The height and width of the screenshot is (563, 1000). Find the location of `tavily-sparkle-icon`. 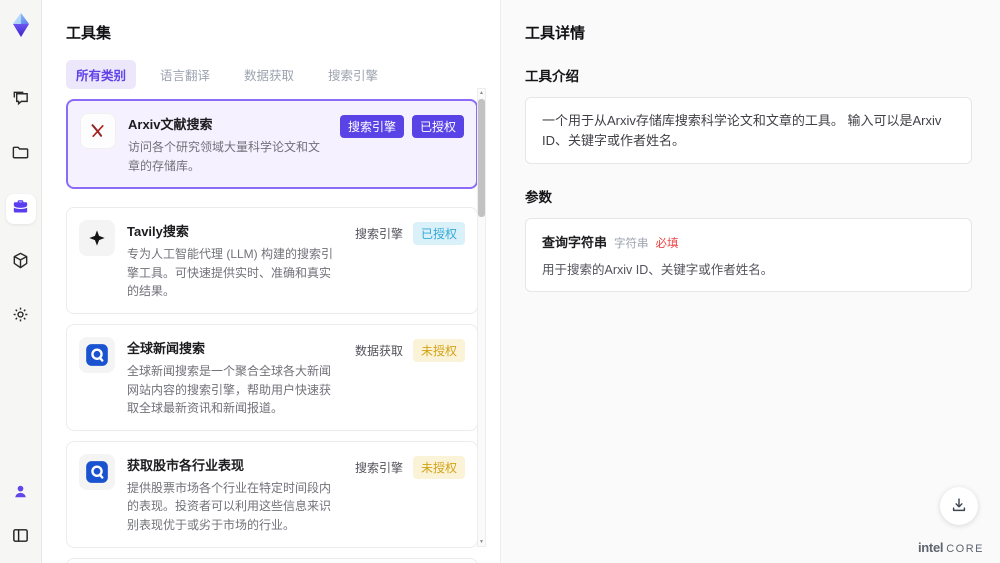

tavily-sparkle-icon is located at coordinates (97, 238).